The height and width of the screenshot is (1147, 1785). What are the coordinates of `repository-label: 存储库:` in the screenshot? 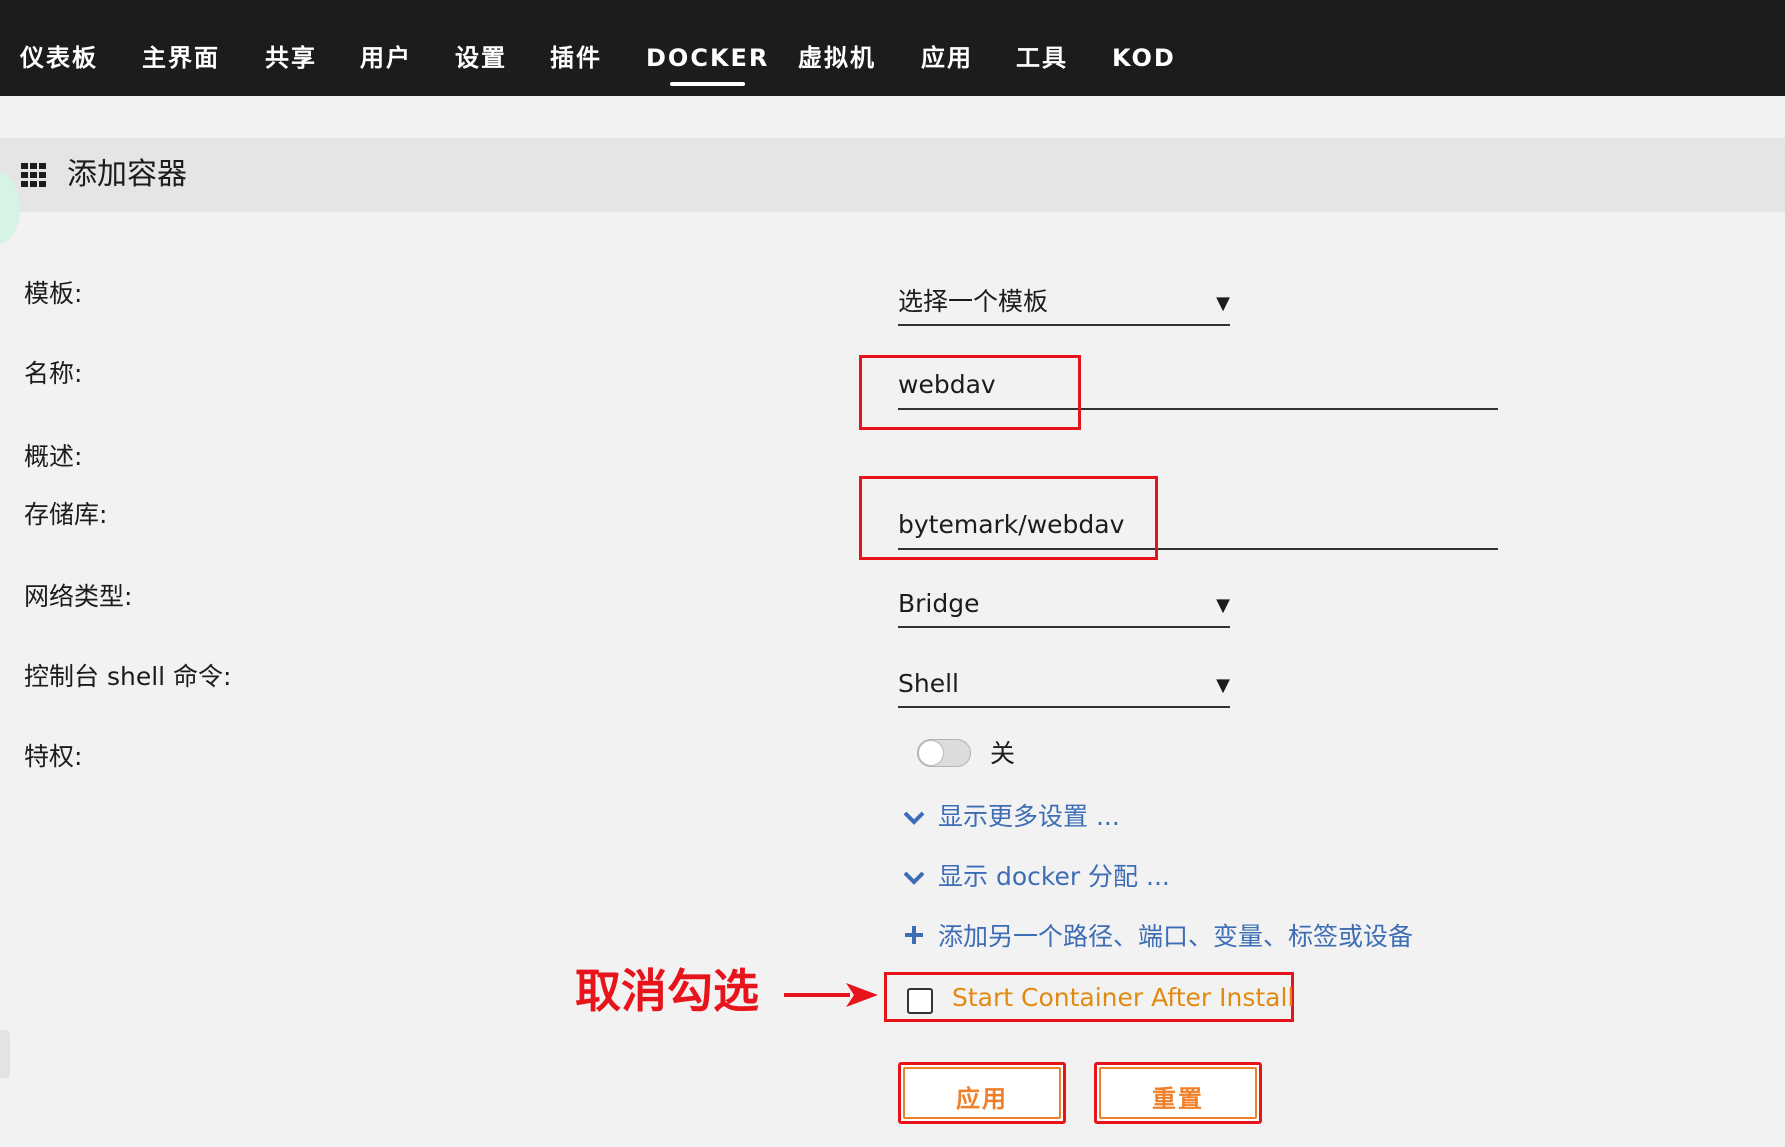 It's located at (66, 514).